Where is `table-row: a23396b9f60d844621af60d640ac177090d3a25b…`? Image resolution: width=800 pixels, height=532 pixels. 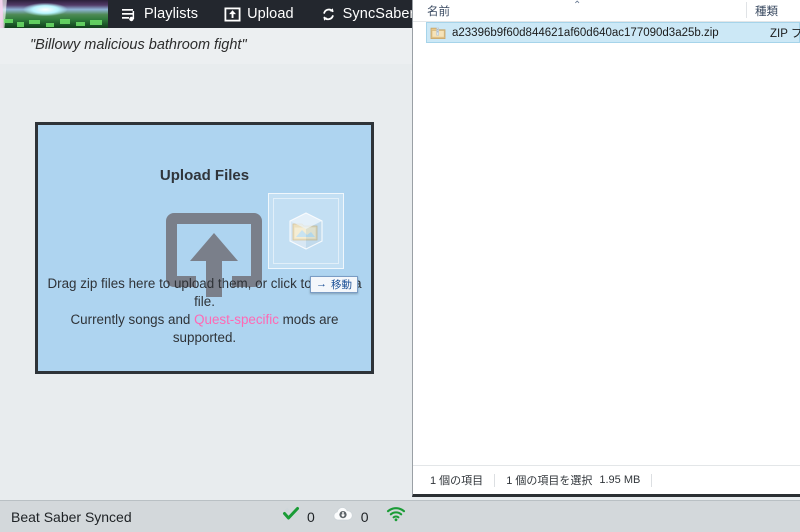
table-row: a23396b9f60d844621af60d640ac177090d3a25b… is located at coordinates (613, 32).